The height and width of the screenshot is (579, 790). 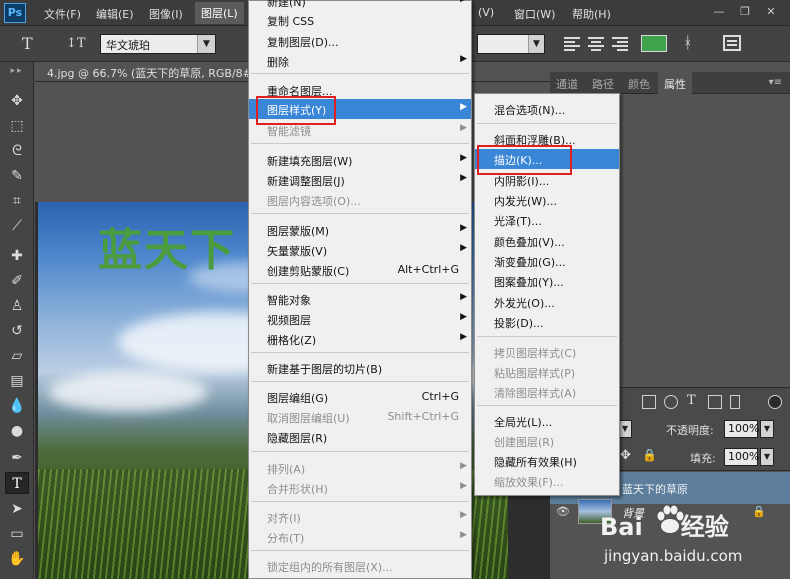 I want to click on menu-item-arrange: 排列(A) ▶, so click(x=360, y=468).